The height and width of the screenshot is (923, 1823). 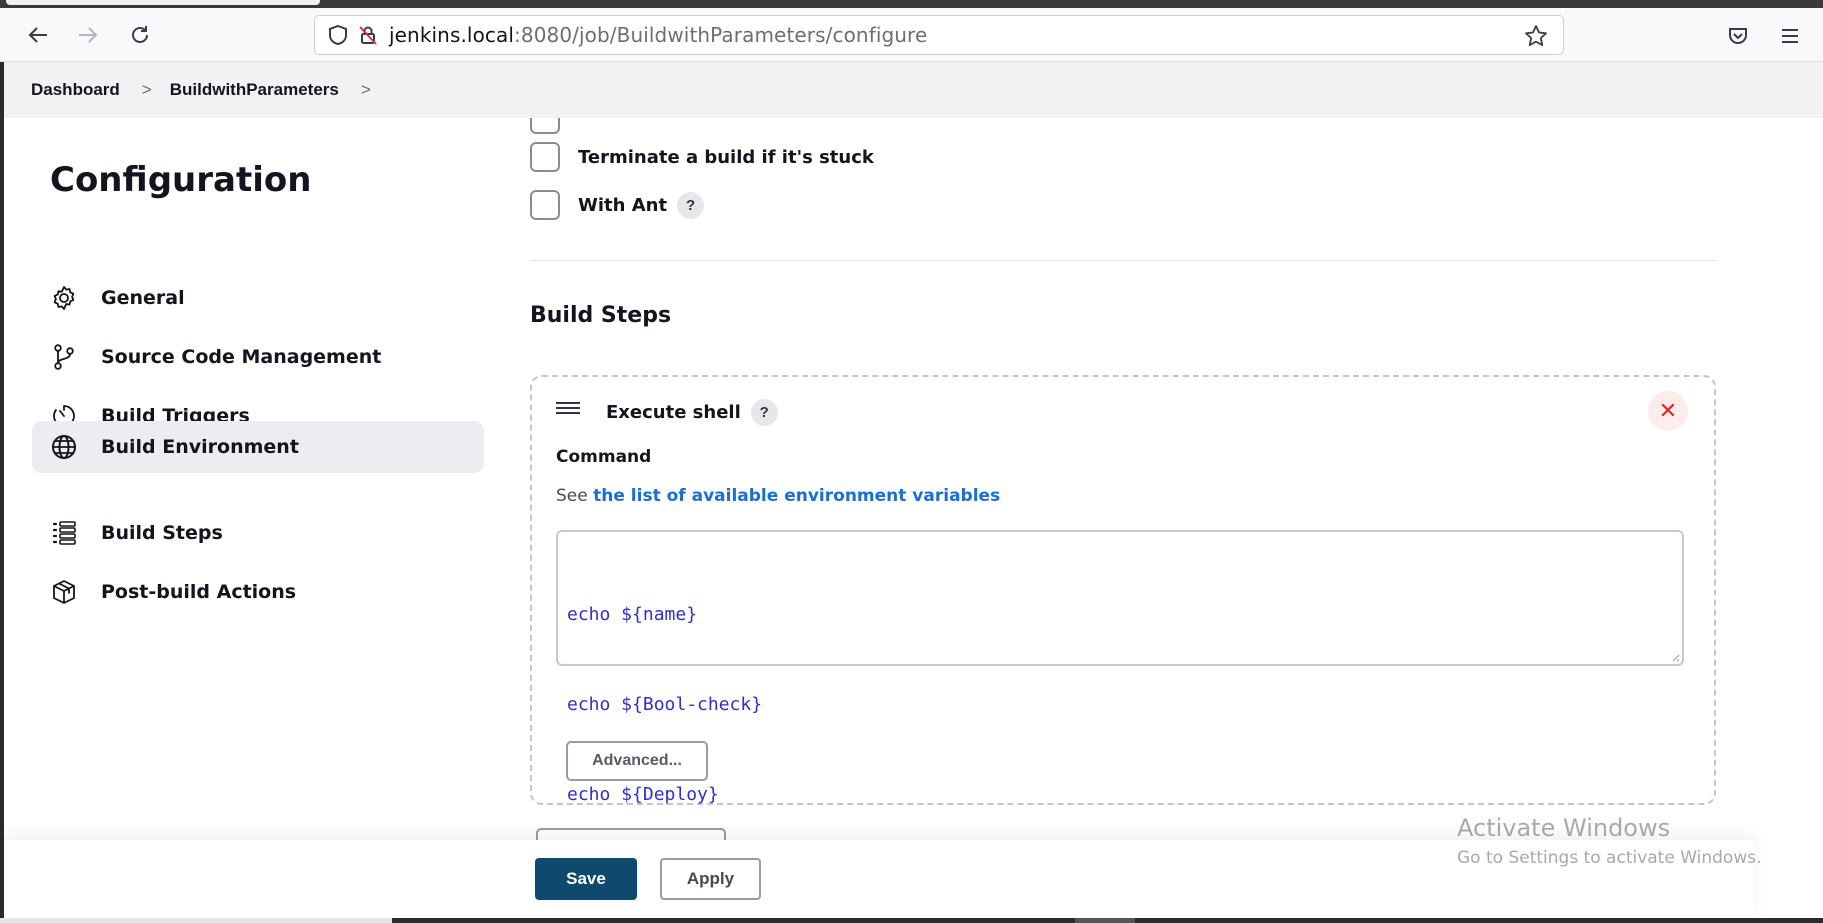 I want to click on build-steps-title: Build Steps, so click(x=601, y=315).